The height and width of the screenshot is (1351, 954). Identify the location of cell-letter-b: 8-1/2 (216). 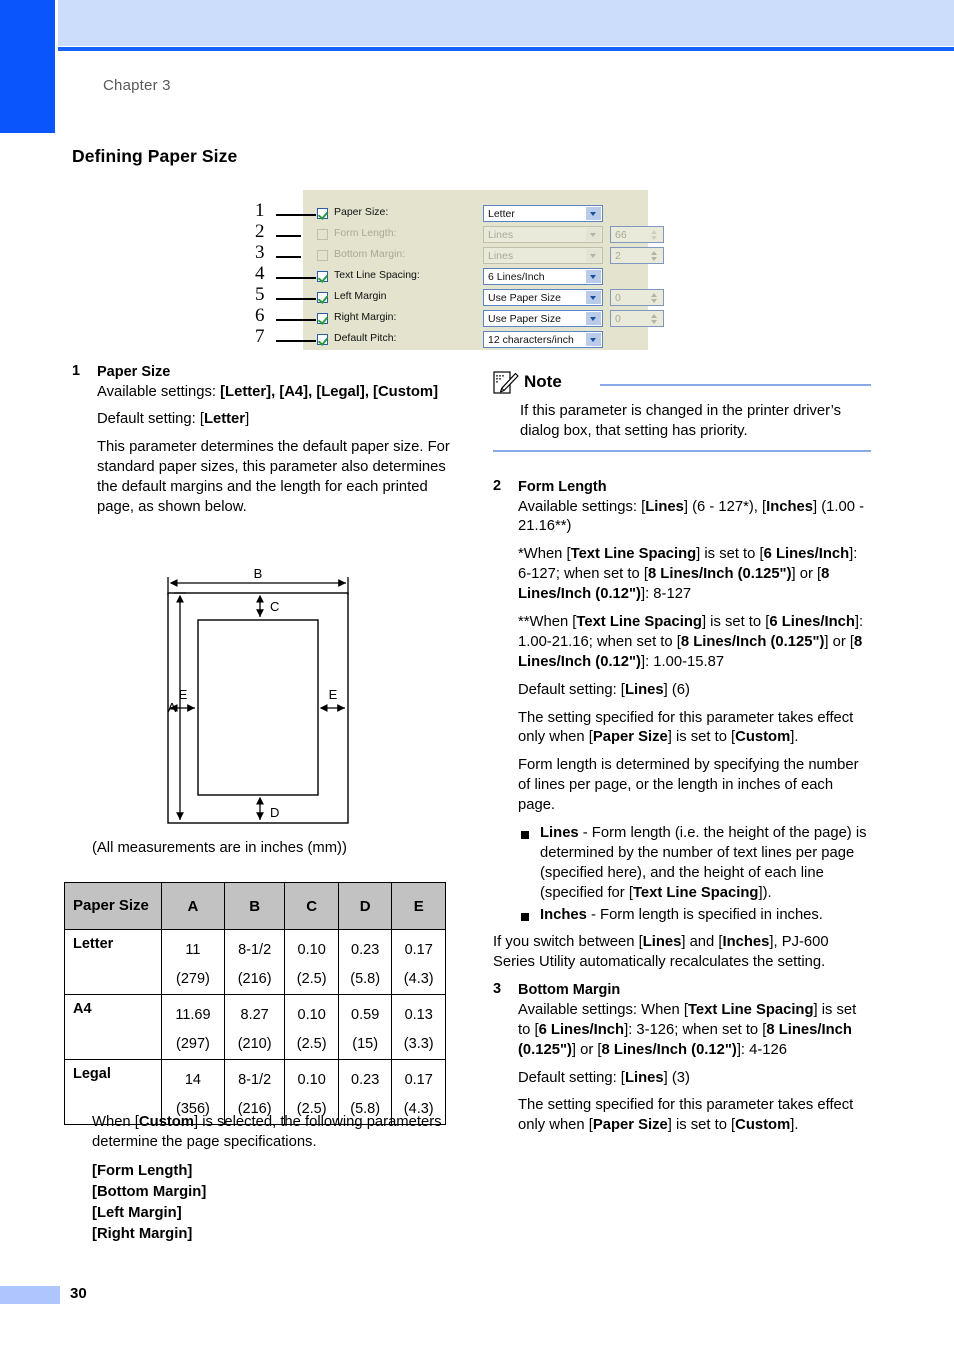
(254, 962).